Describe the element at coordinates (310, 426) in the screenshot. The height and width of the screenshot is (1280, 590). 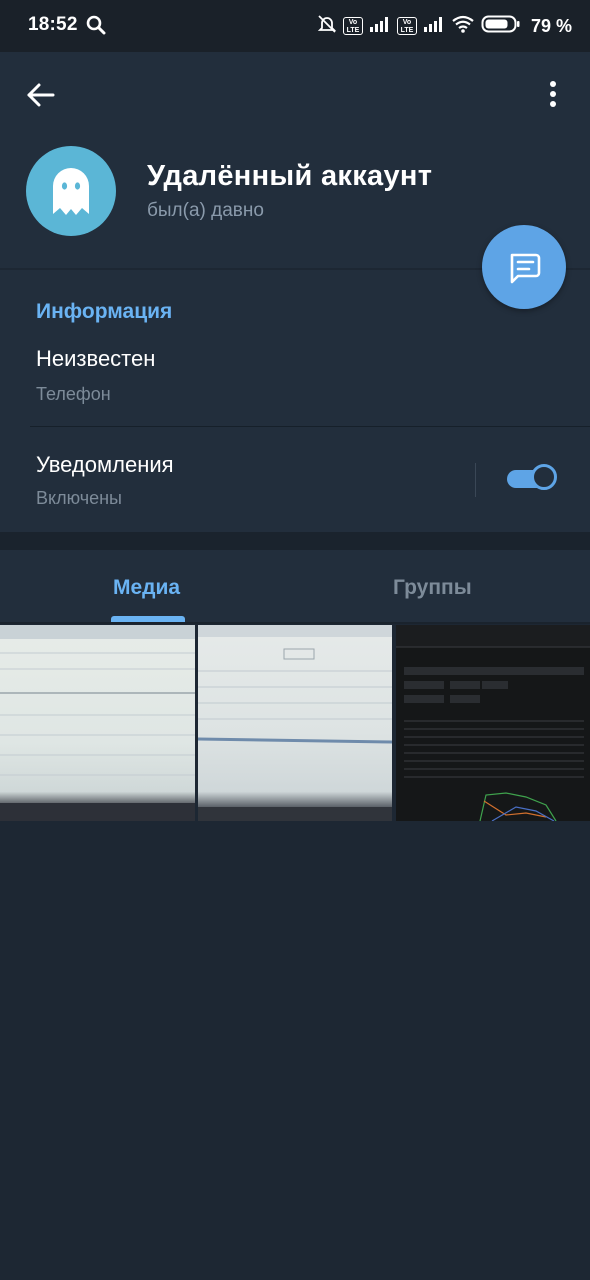
I see `divider` at that location.